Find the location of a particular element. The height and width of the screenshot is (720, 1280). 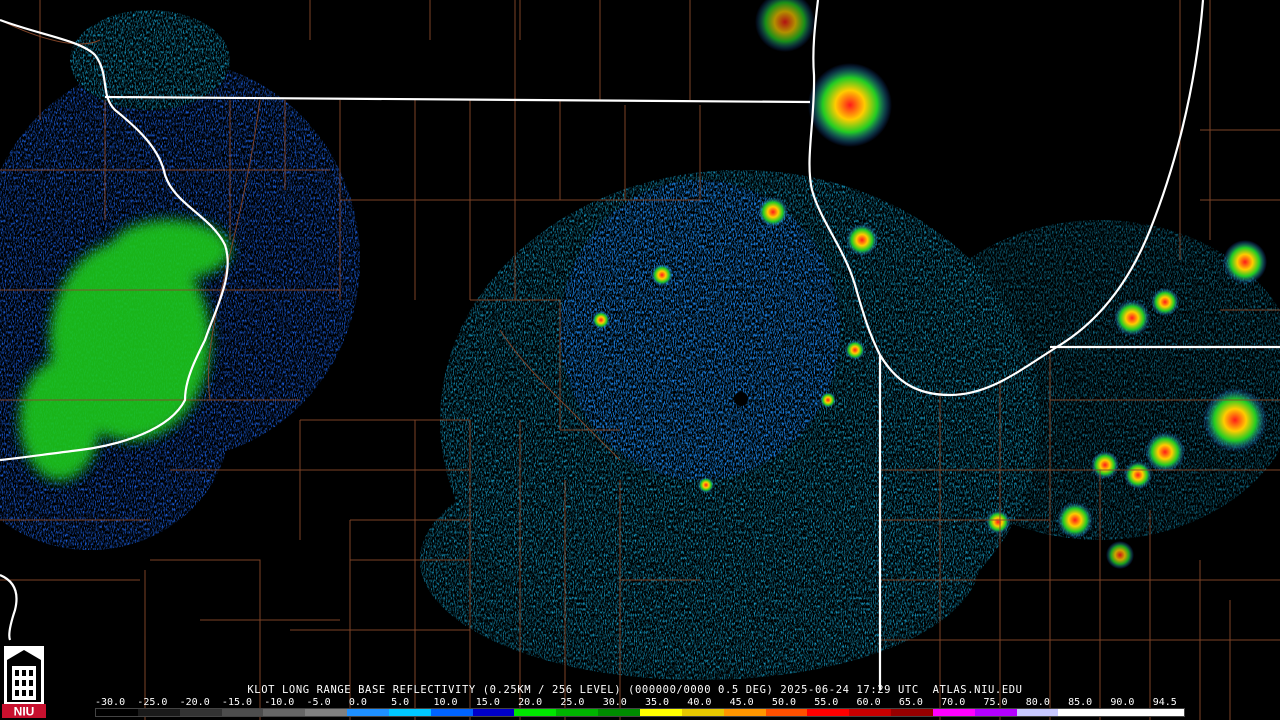

colorbar-label: 50.0 is located at coordinates (784, 702).